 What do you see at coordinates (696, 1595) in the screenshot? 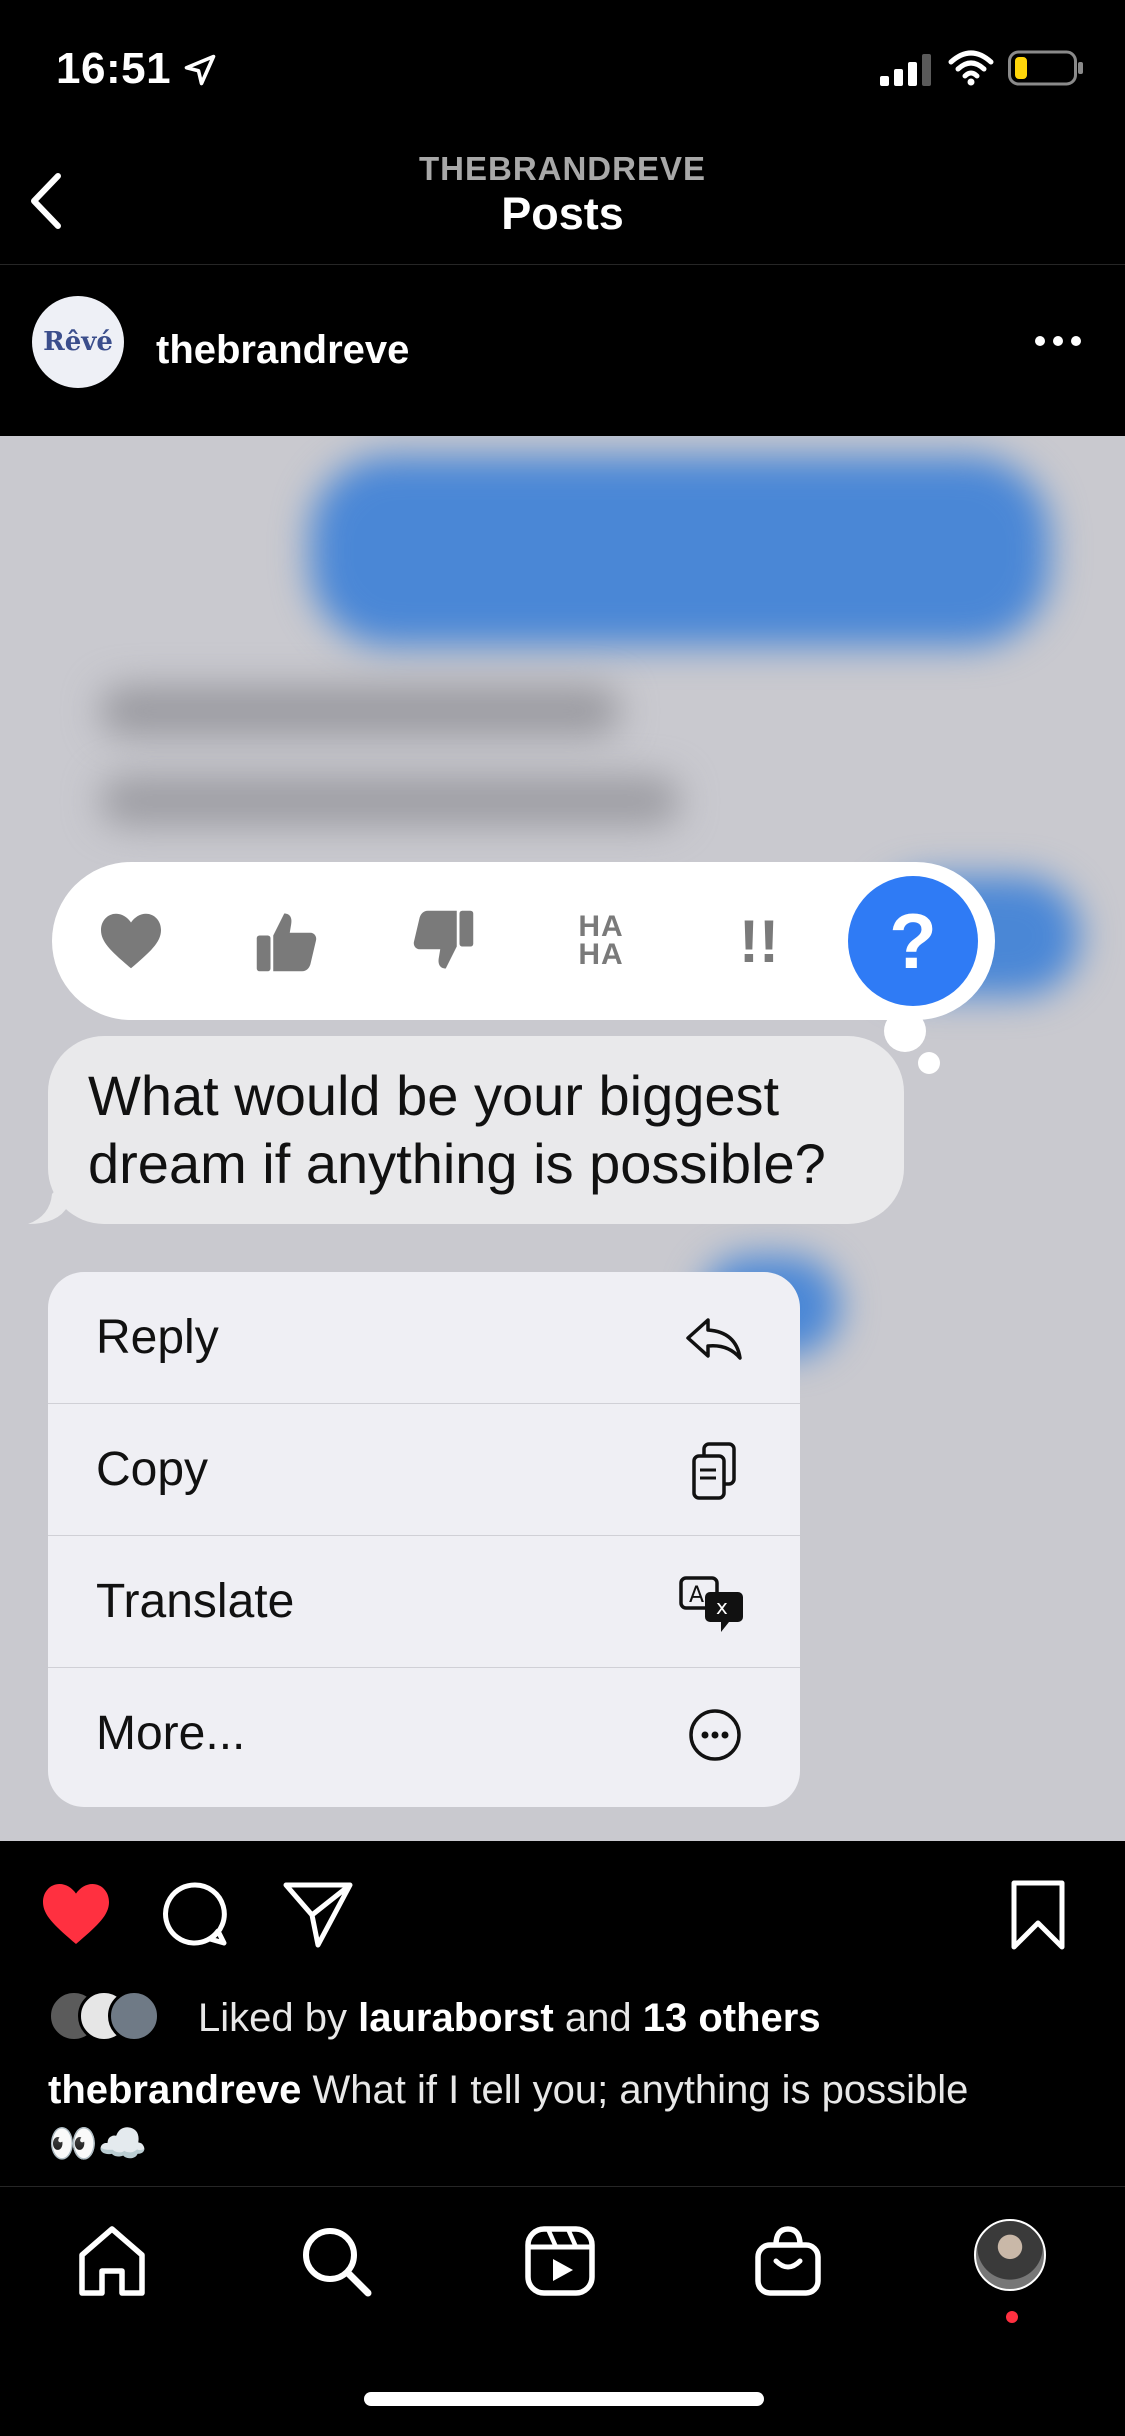
I see `svg-text: A` at bounding box center [696, 1595].